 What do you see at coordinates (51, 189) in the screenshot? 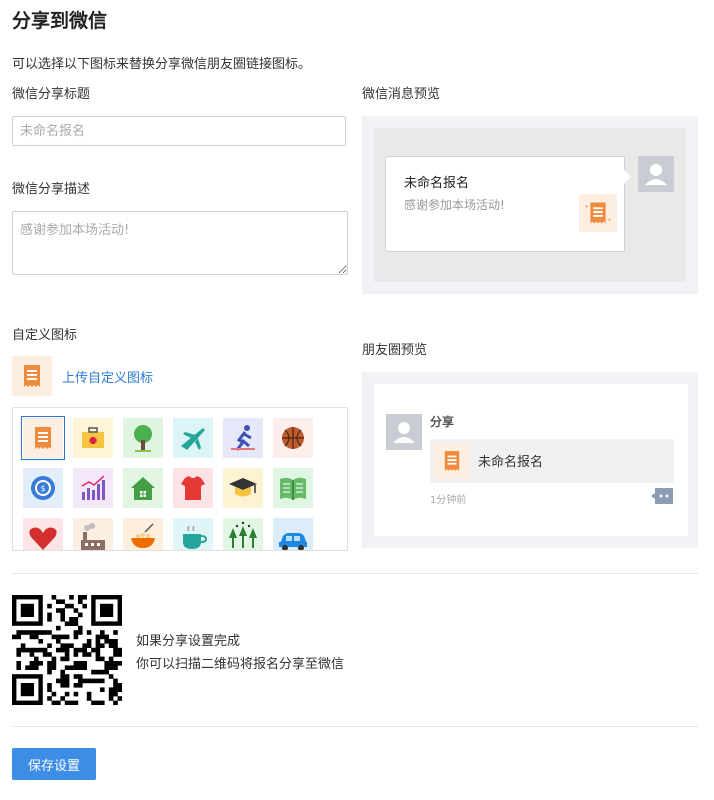
I see `share-desc-label: 微信分享描述` at bounding box center [51, 189].